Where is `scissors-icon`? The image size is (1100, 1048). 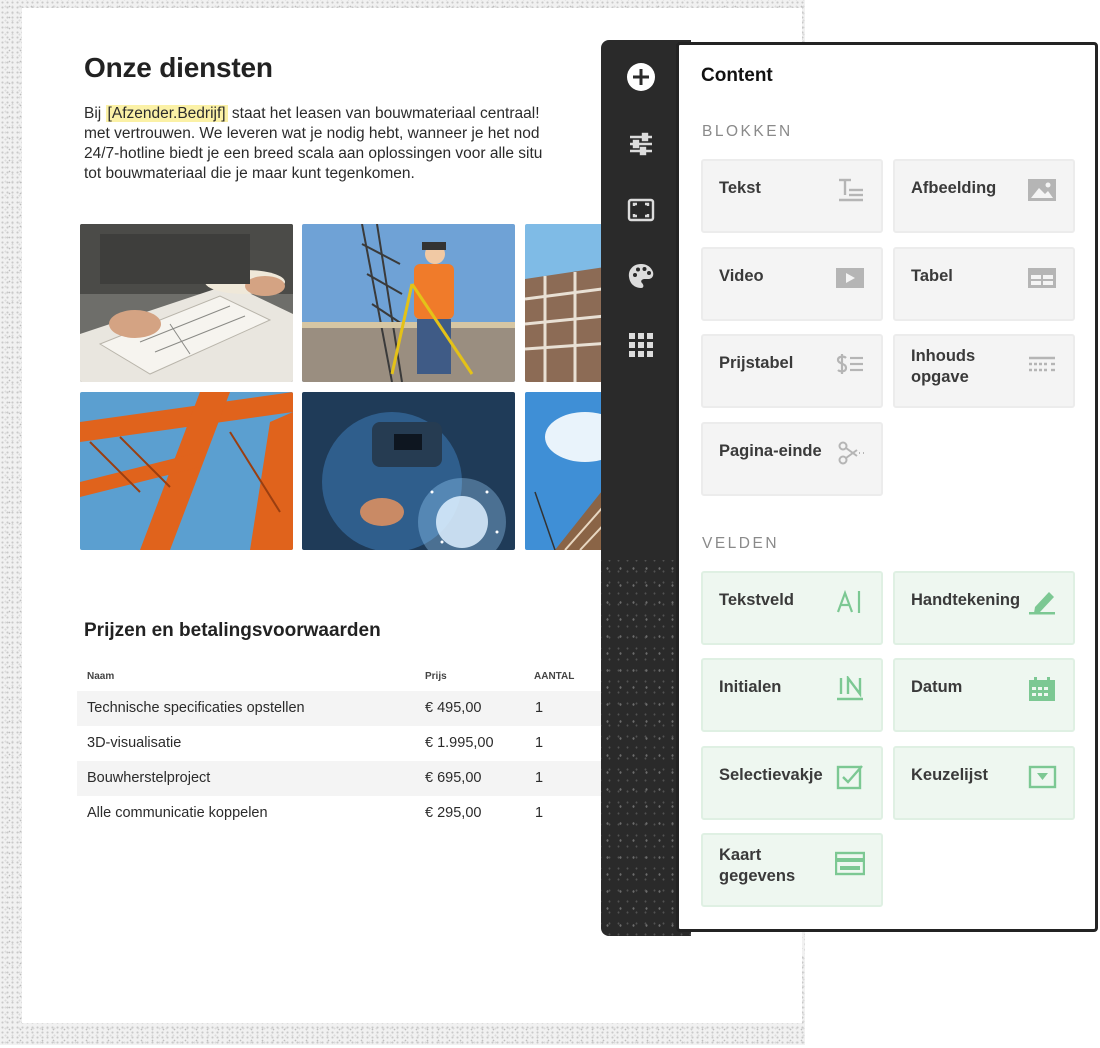
scissors-icon is located at coordinates (852, 453).